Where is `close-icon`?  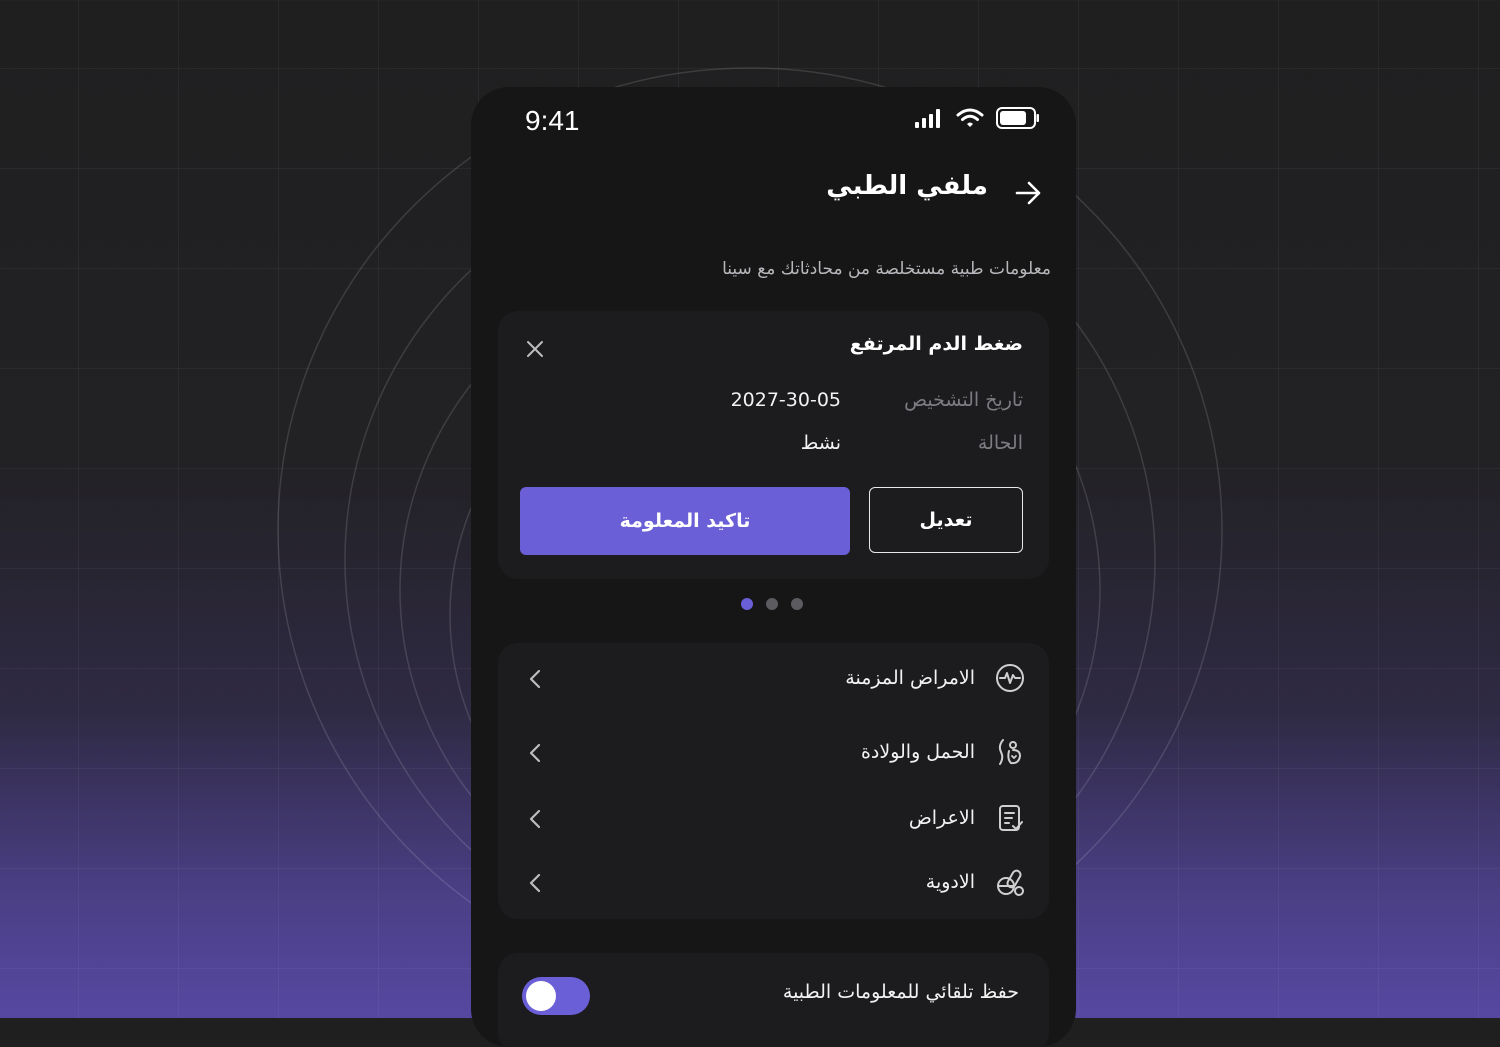
close-icon is located at coordinates (535, 349).